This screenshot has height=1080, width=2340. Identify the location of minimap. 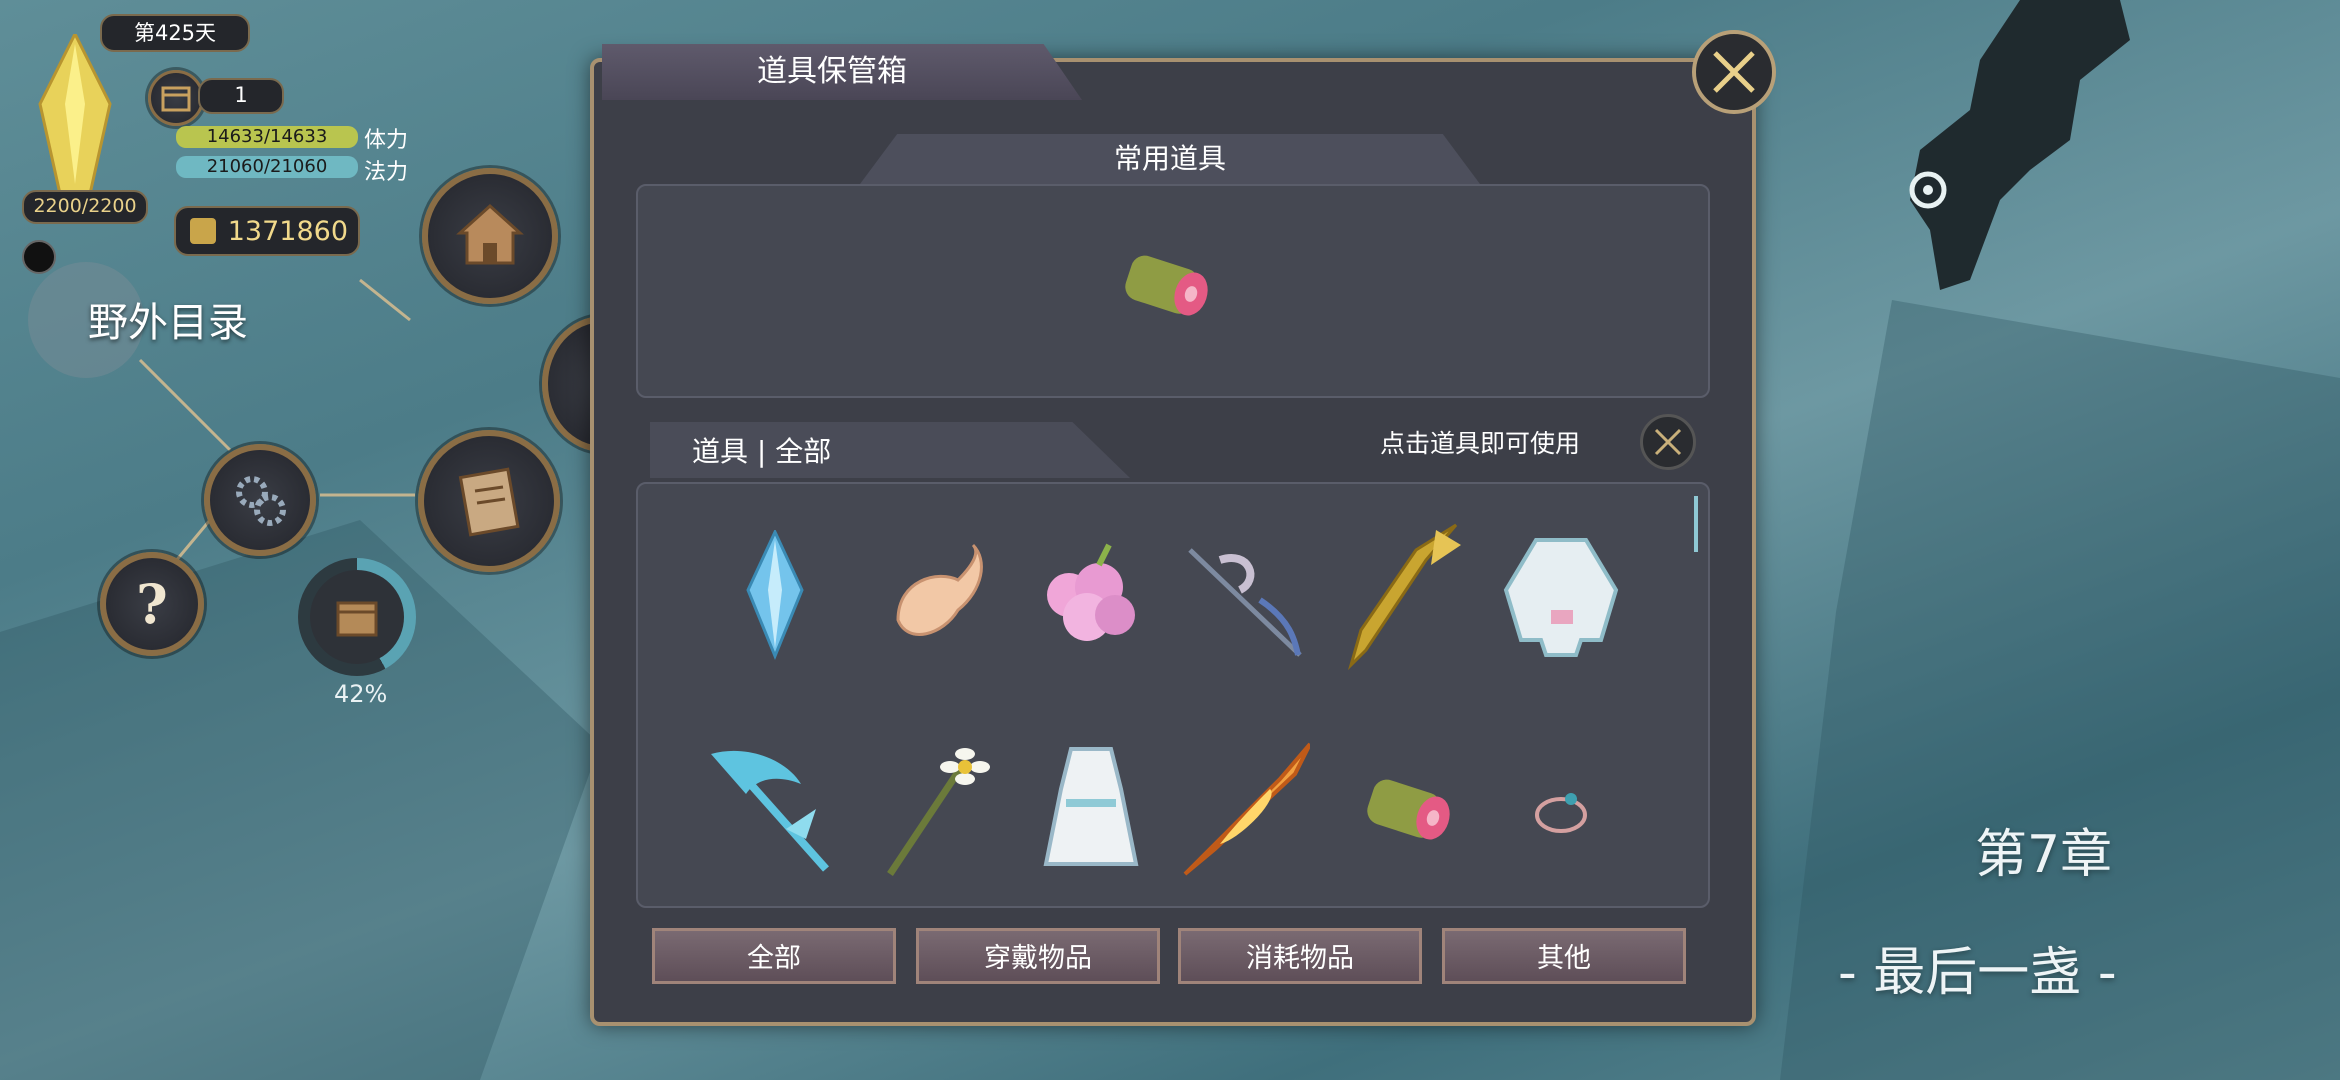
(2010, 150).